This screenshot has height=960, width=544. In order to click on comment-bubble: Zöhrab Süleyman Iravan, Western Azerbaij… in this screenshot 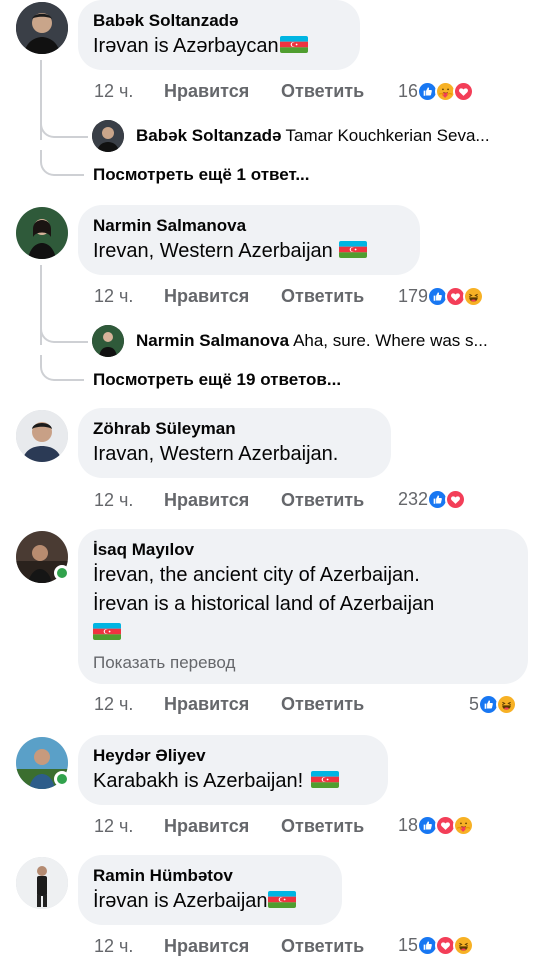, I will do `click(234, 443)`.